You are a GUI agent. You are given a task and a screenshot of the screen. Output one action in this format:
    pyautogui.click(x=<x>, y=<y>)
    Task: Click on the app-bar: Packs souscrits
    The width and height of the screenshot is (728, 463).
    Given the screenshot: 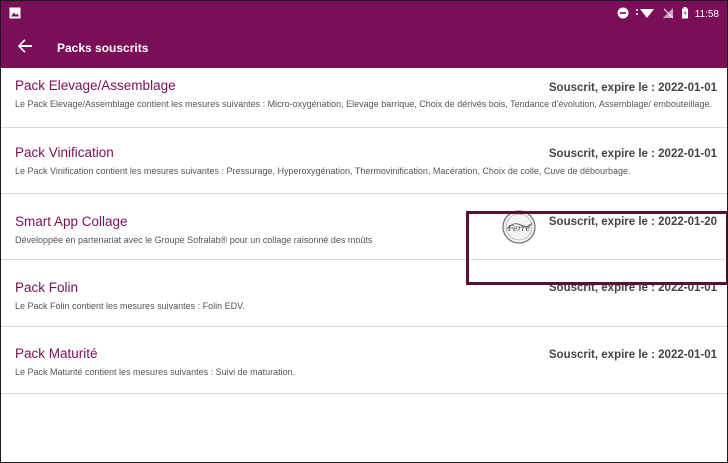 What is the action you would take?
    pyautogui.click(x=364, y=48)
    